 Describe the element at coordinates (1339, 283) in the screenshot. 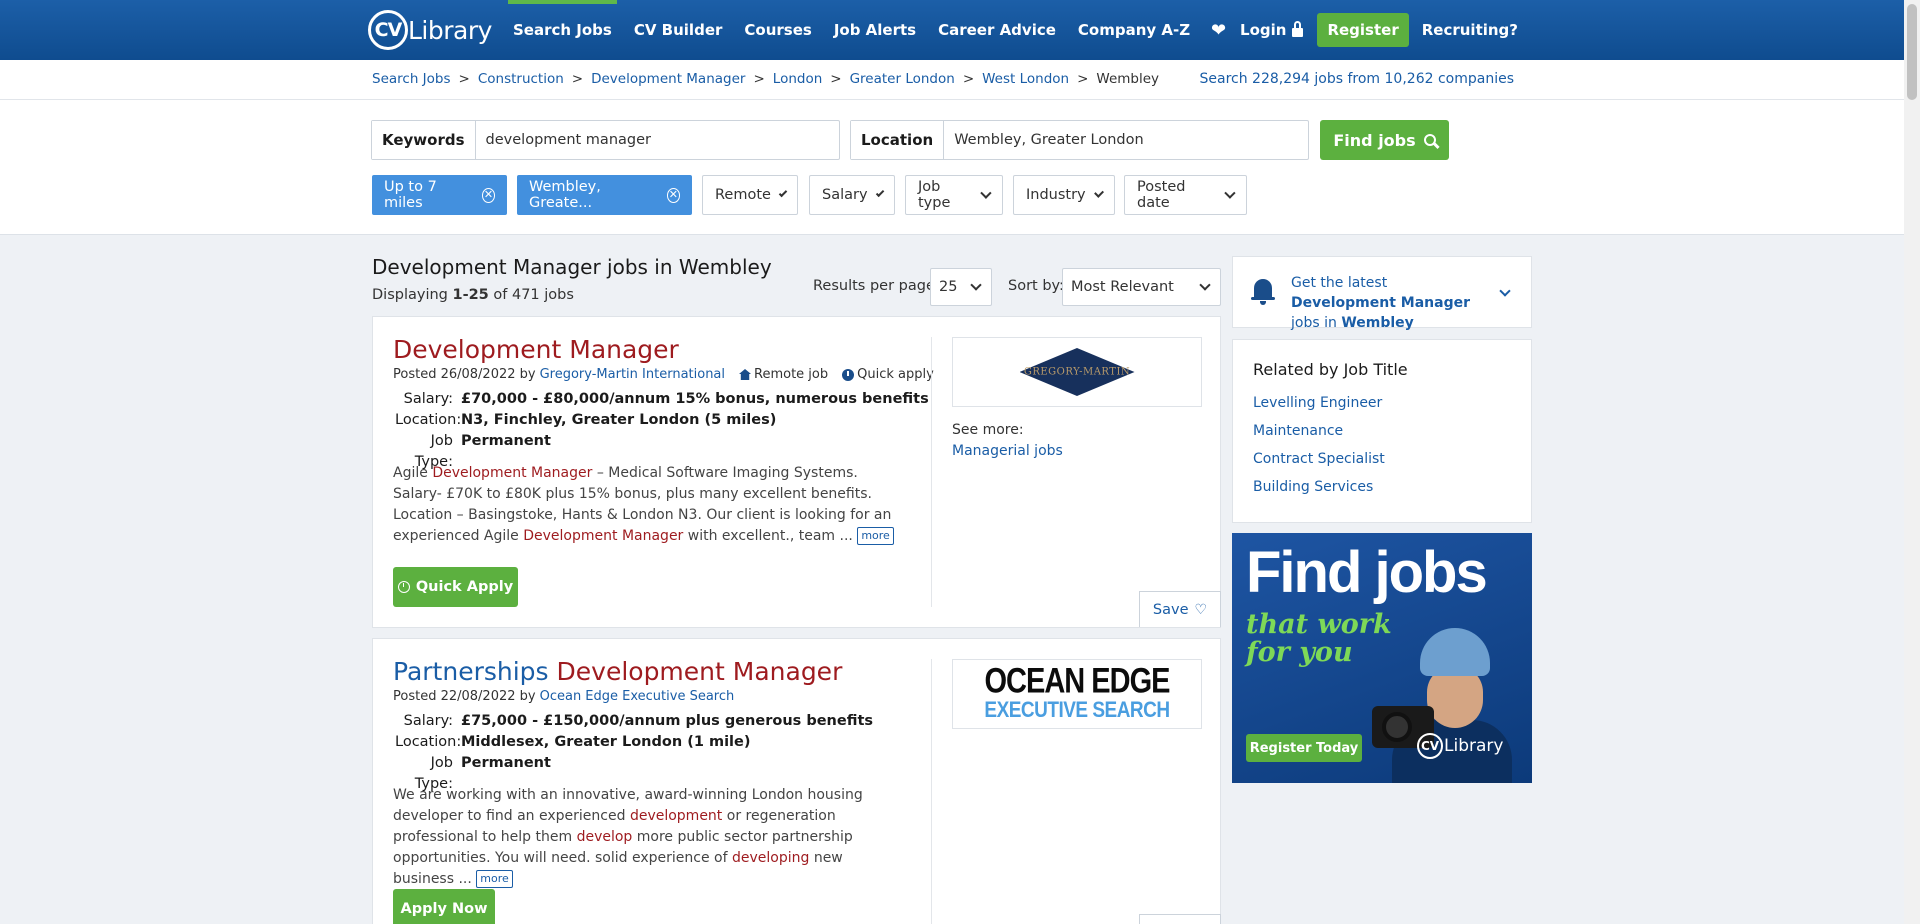

I see `alert-text-part: Get the latest` at that location.